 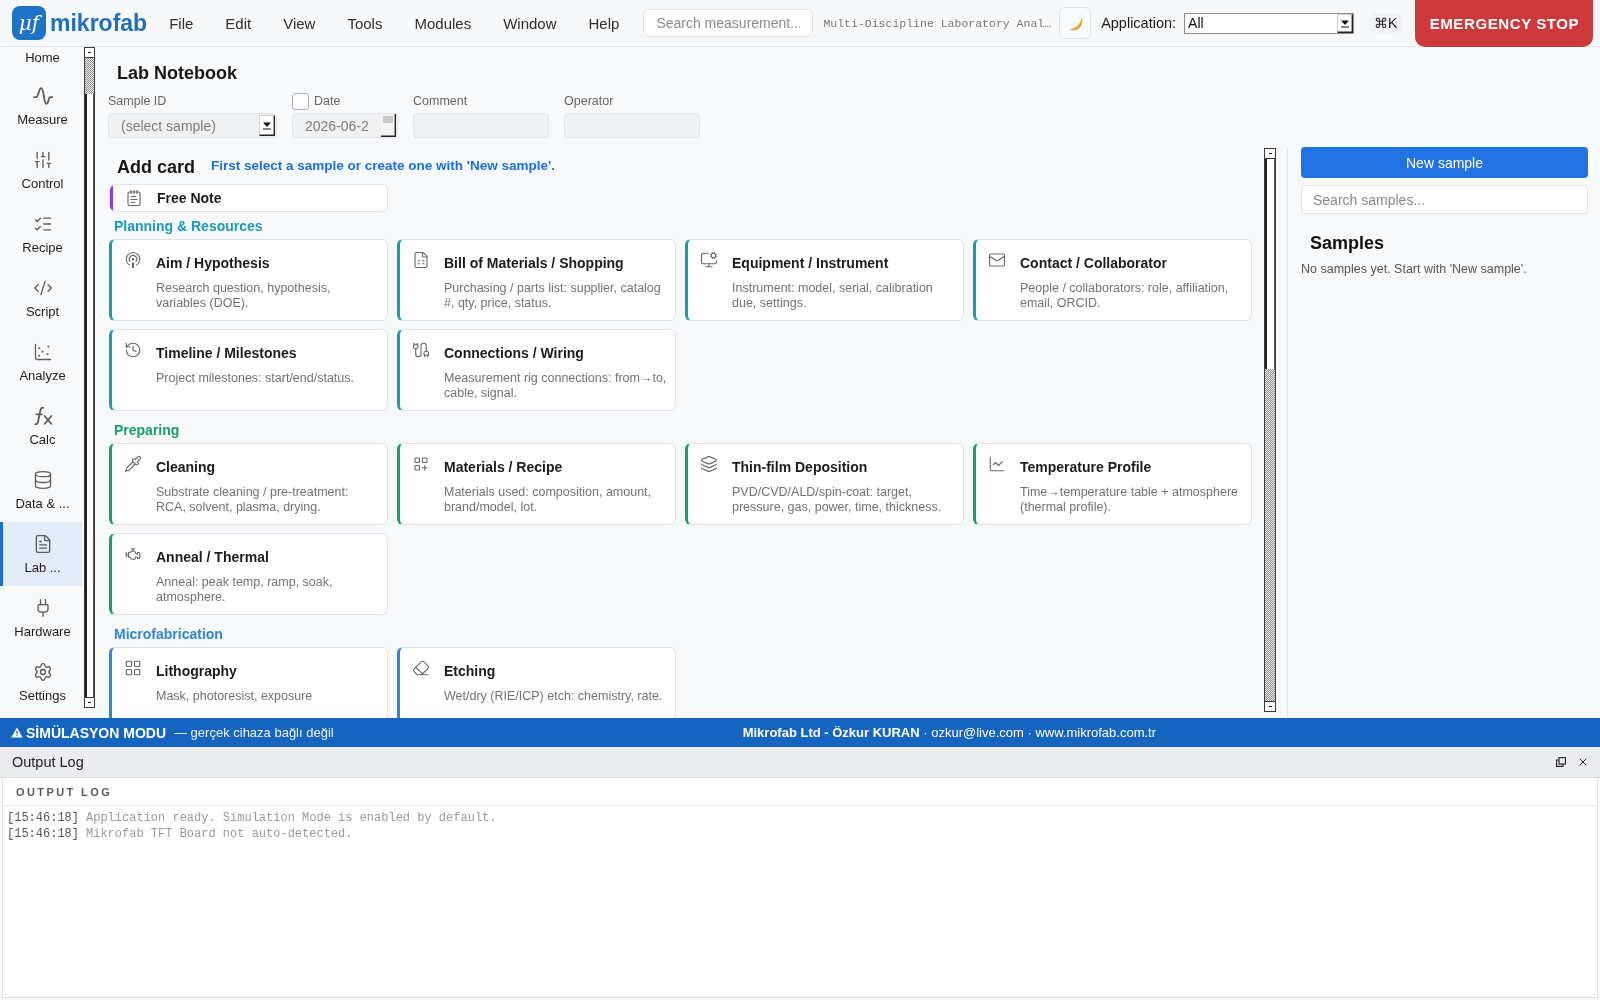 What do you see at coordinates (96, 732) in the screenshot?
I see `mode-label: SİMÜLASYON MODU` at bounding box center [96, 732].